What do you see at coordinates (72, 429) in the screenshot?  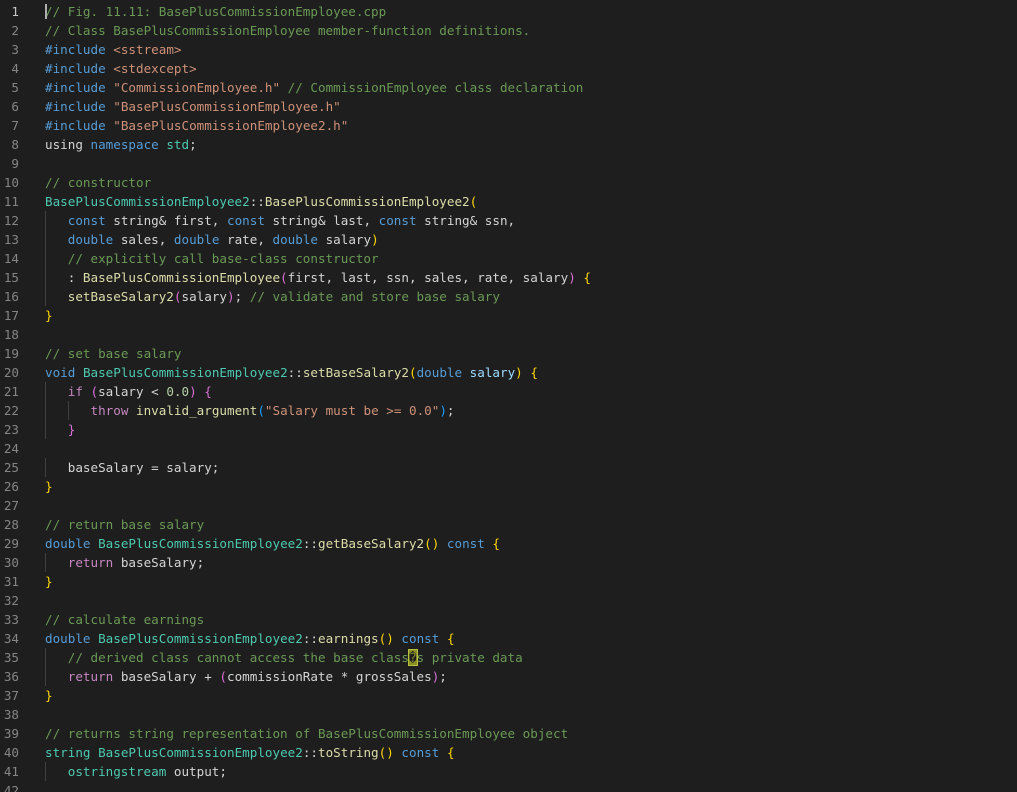 I see `code-text: }` at bounding box center [72, 429].